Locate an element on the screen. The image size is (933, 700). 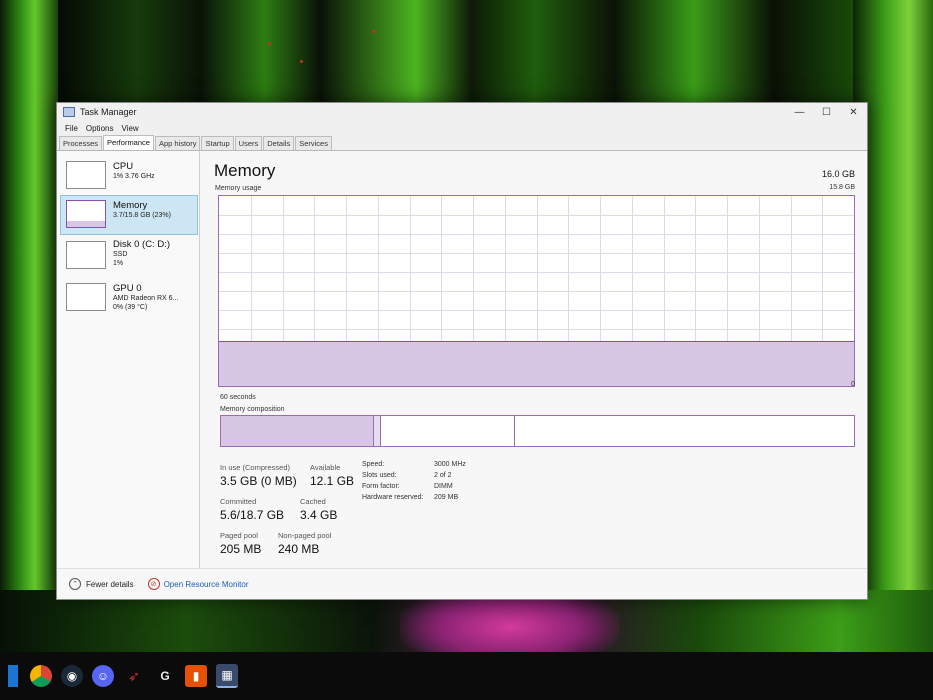
stat-label: Paged pool is located at coordinates (239, 535).